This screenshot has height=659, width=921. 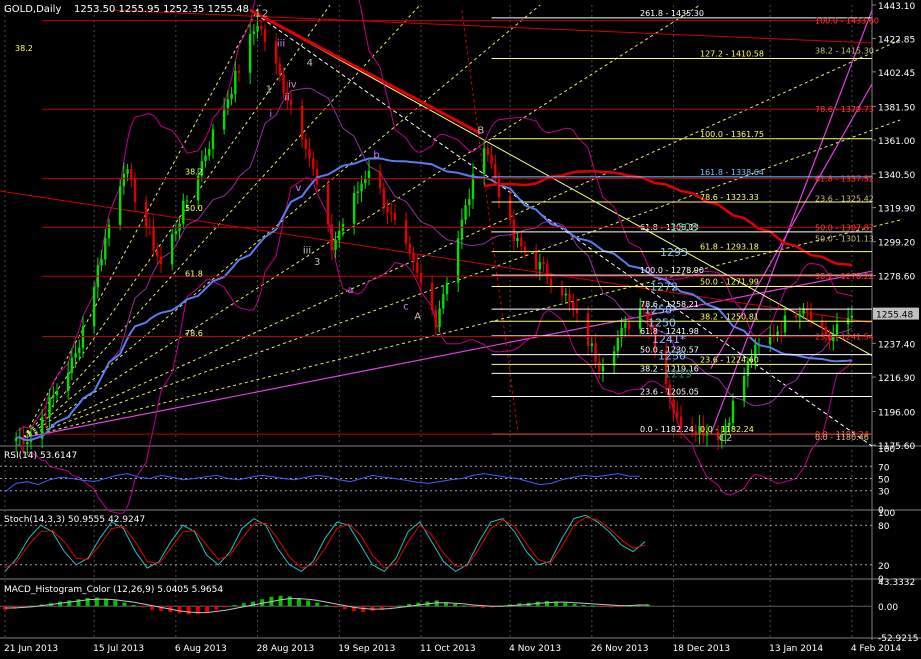 I want to click on price-callout: 1250, so click(x=662, y=323).